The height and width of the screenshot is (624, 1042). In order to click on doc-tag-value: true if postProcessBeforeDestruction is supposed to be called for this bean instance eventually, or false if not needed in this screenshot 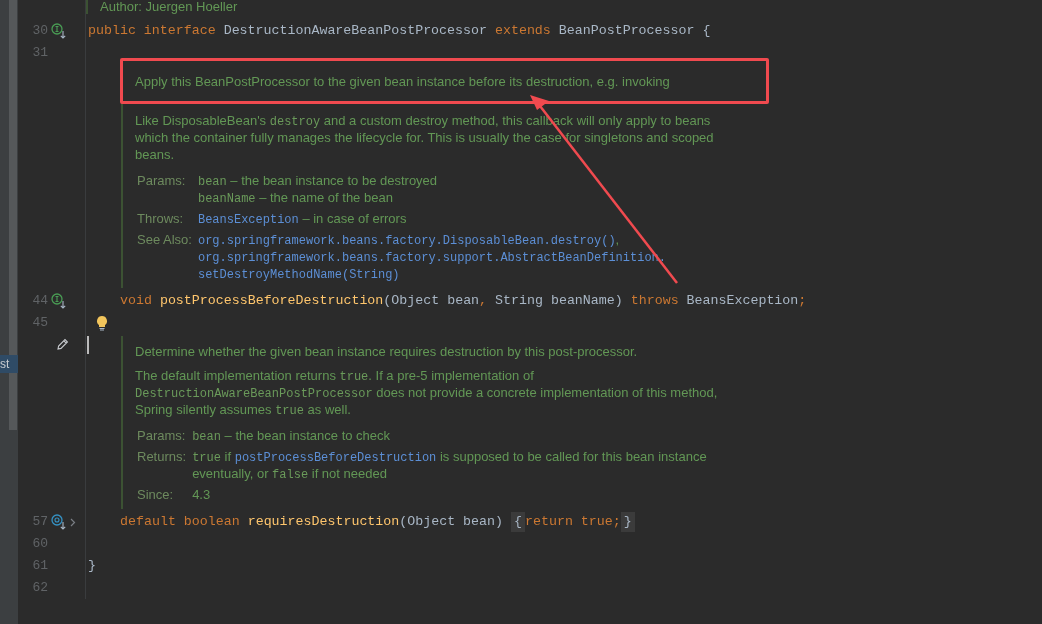, I will do `click(450, 465)`.